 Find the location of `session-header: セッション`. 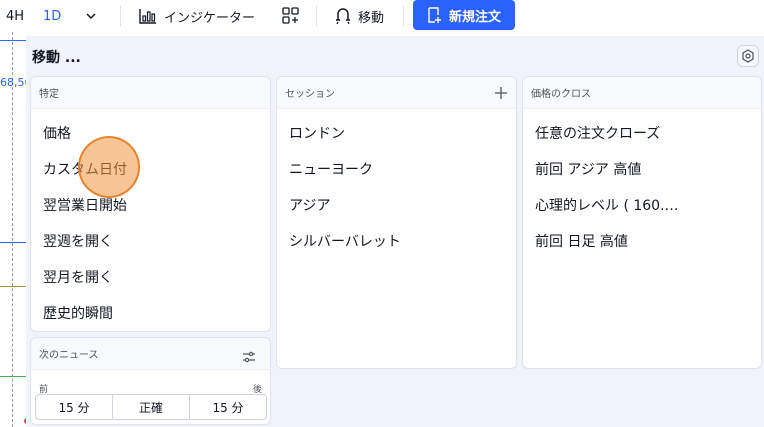

session-header: セッション is located at coordinates (396, 93).